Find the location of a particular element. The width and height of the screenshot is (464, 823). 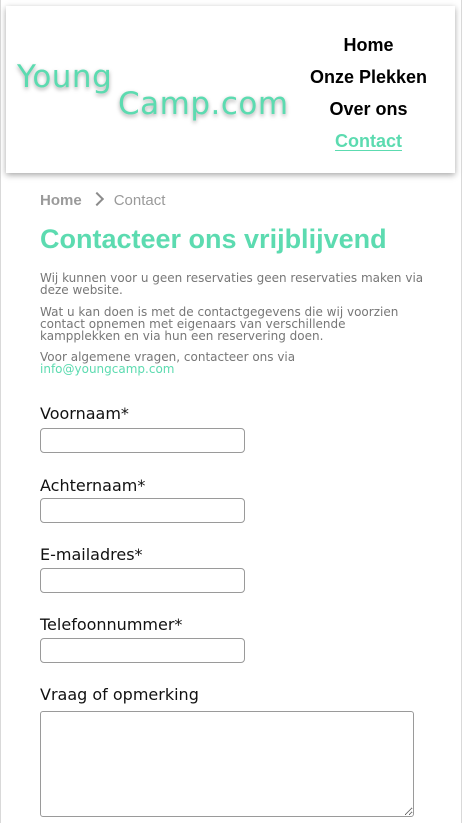

page-title: Contacteer ons vrijblijvend is located at coordinates (213, 239).